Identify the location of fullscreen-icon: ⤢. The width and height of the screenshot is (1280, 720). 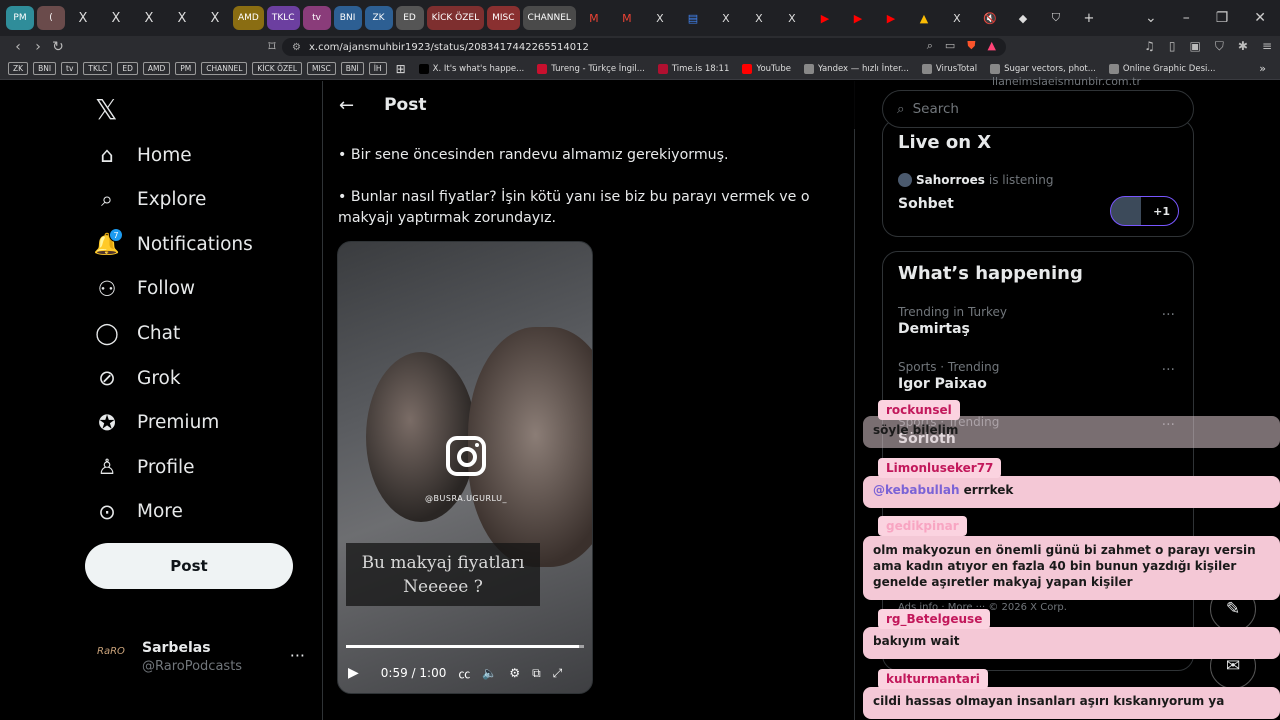
(558, 673).